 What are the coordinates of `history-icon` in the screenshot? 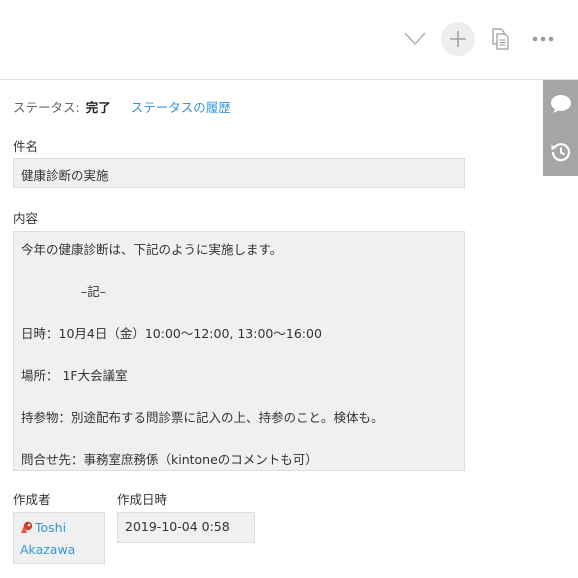 It's located at (560, 152).